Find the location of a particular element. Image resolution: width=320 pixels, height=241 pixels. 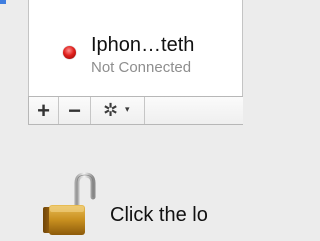

service-status: Not Connected is located at coordinates (141, 67).